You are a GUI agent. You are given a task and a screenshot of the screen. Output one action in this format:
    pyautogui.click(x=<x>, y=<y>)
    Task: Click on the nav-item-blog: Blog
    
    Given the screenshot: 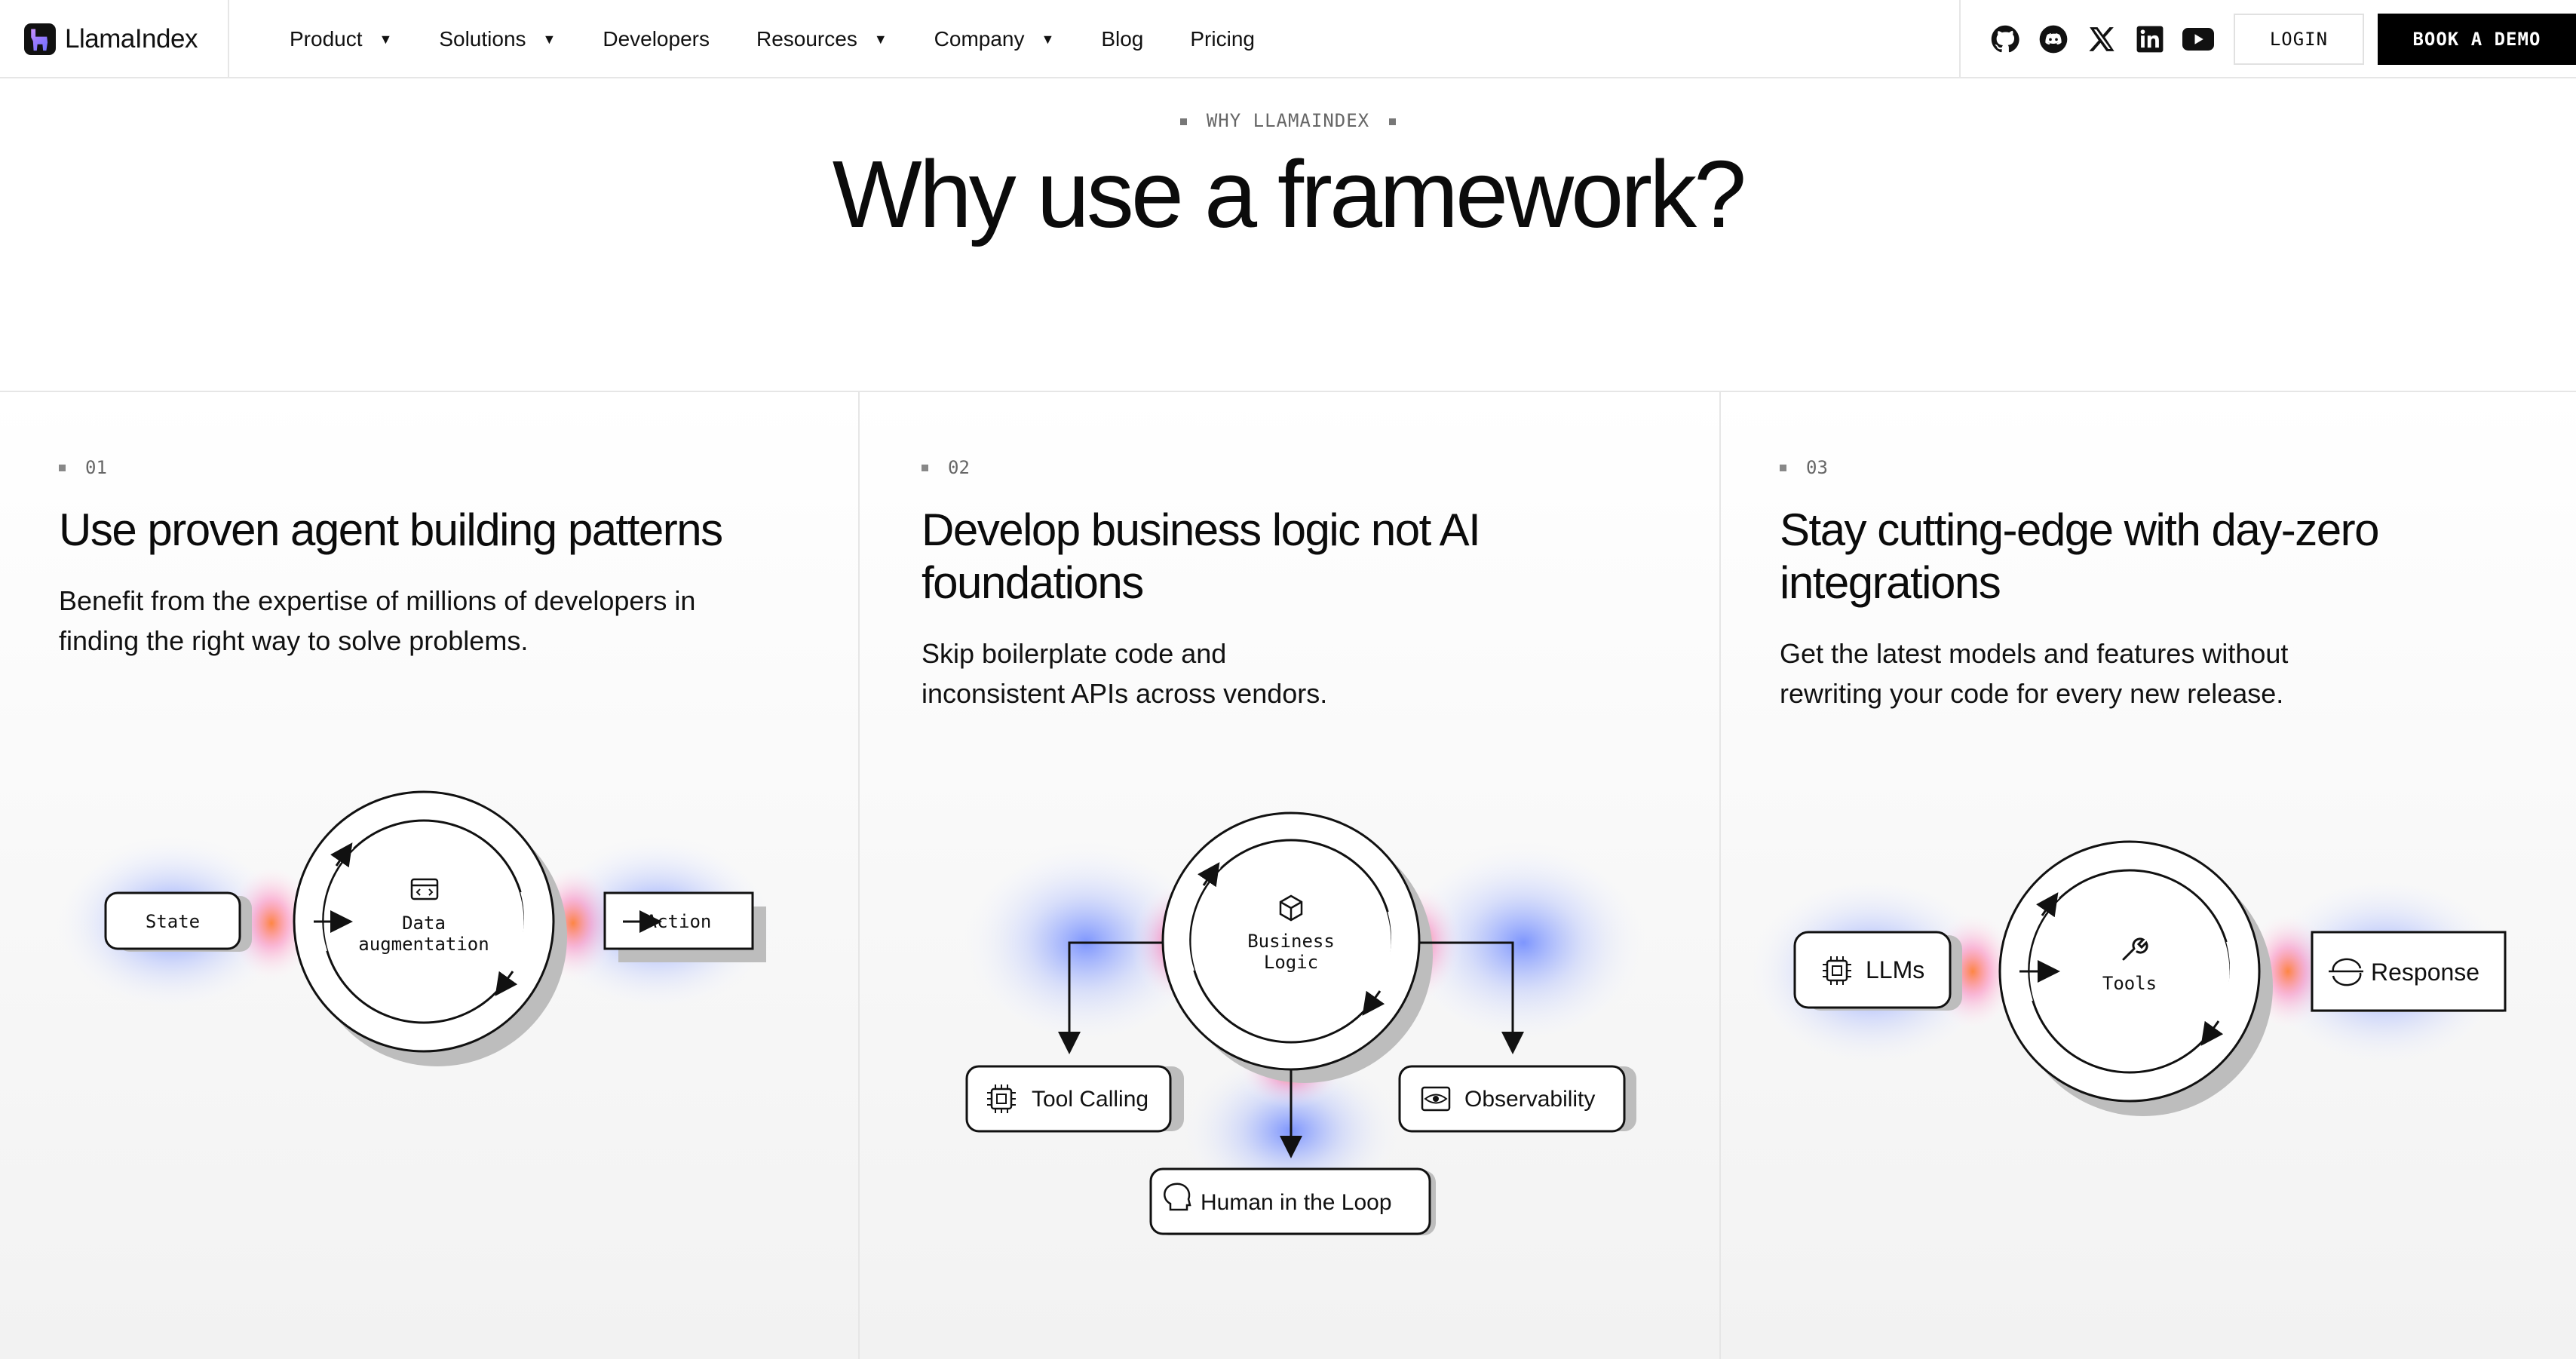 What is the action you would take?
    pyautogui.click(x=1122, y=39)
    